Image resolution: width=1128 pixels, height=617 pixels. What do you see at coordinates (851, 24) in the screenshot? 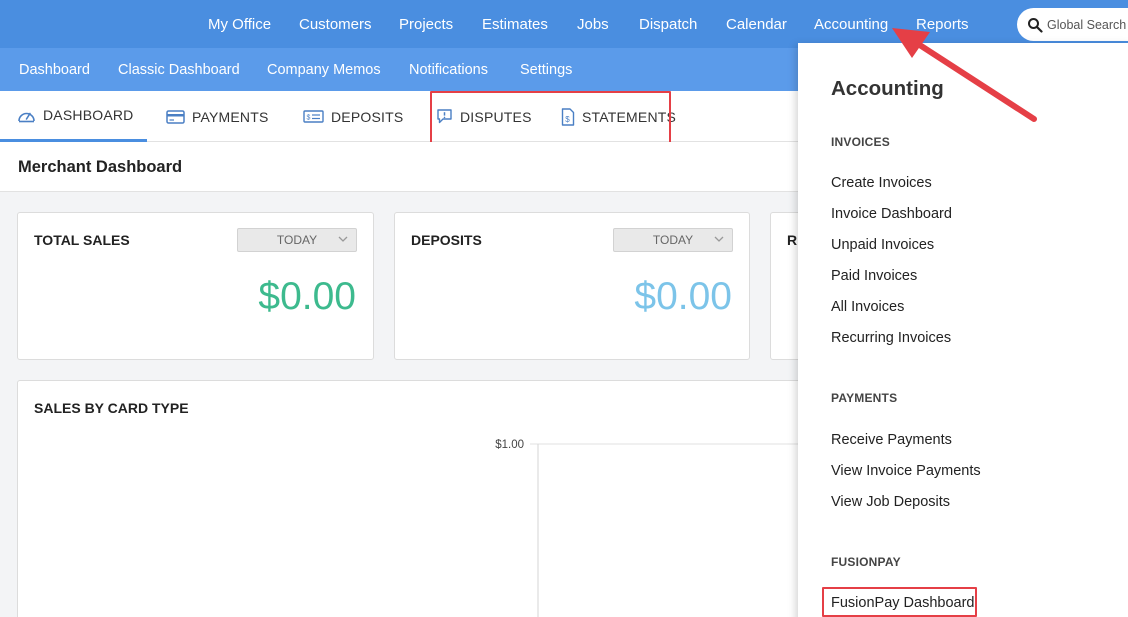
I see `nav-accounting: Accounting` at bounding box center [851, 24].